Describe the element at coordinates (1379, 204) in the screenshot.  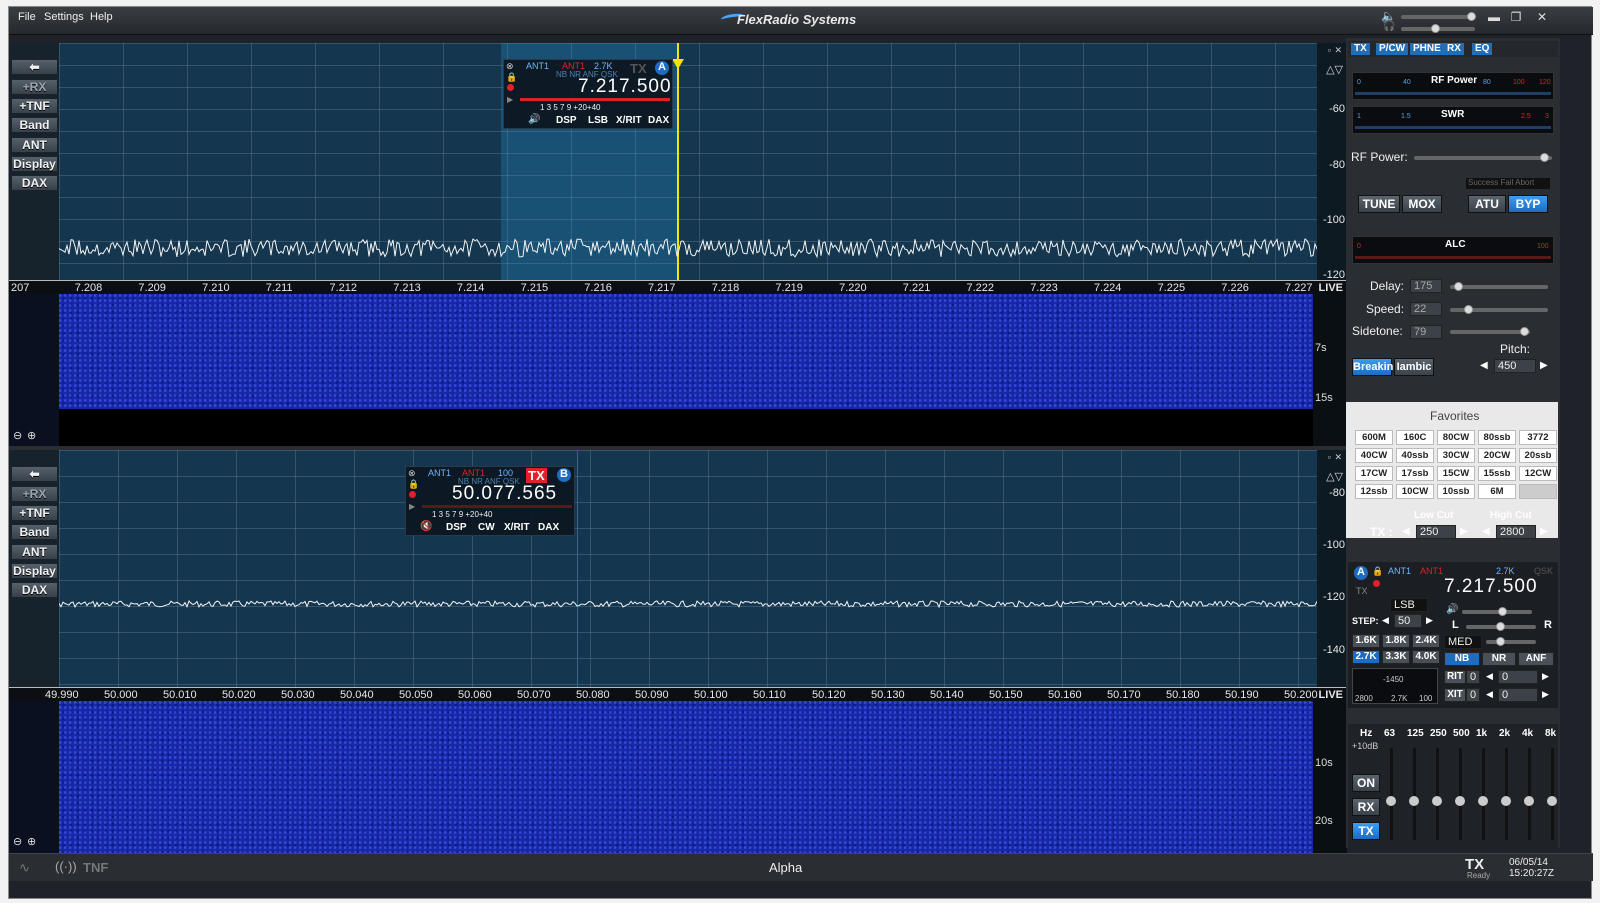
I see `tune-button: TUNE` at that location.